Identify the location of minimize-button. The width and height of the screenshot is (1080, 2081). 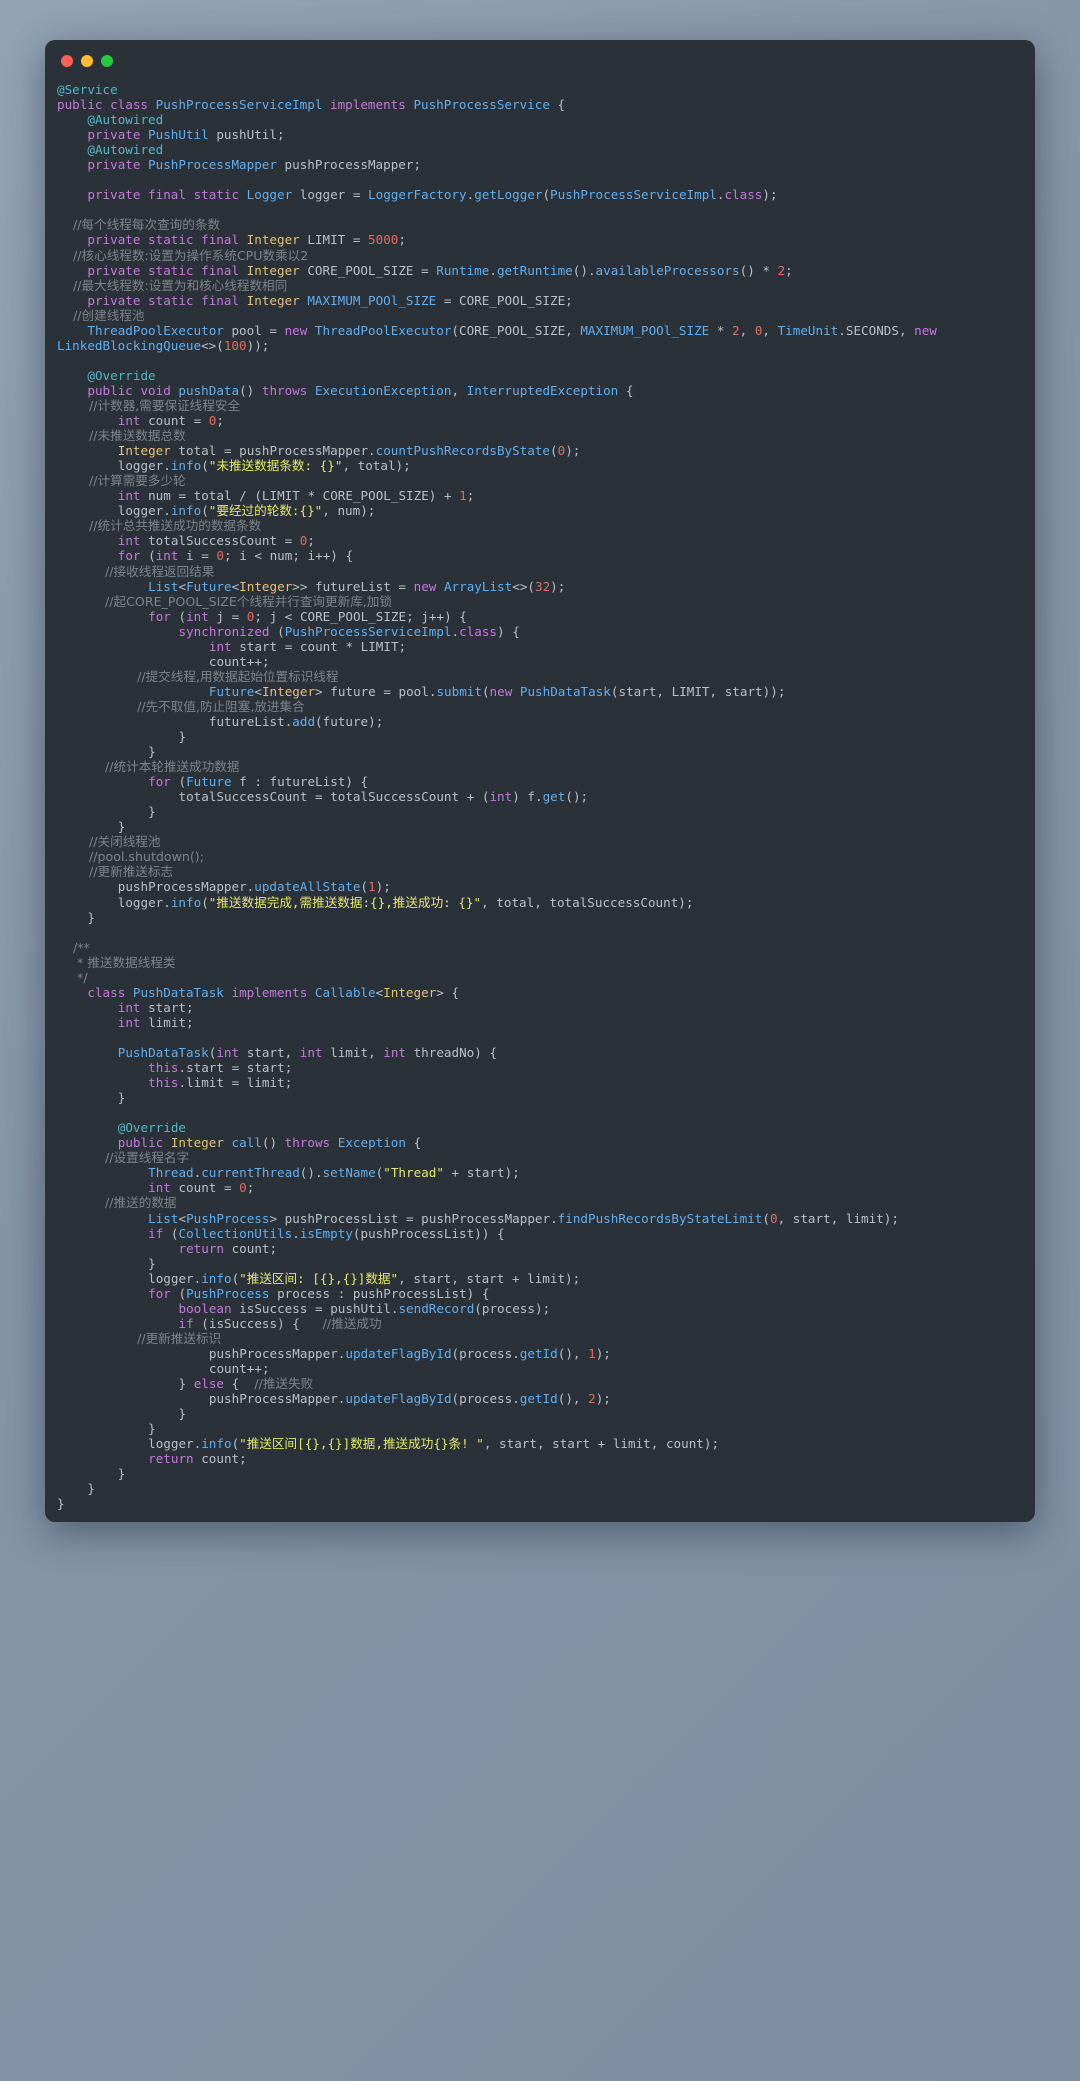
(87, 61).